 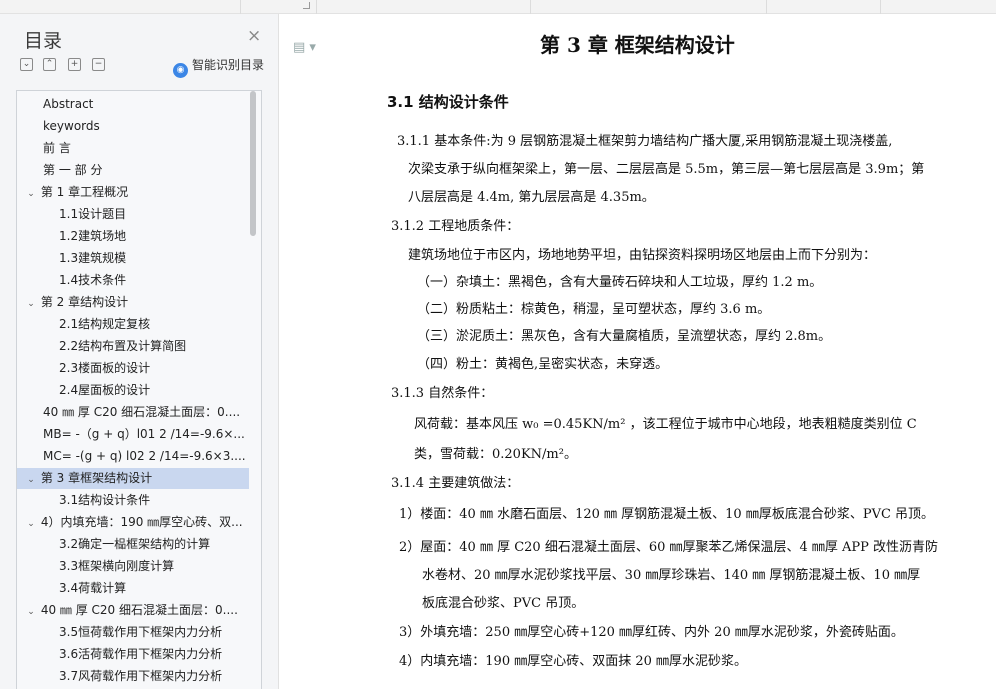 I want to click on toc-item: 前 言, so click(x=133, y=148).